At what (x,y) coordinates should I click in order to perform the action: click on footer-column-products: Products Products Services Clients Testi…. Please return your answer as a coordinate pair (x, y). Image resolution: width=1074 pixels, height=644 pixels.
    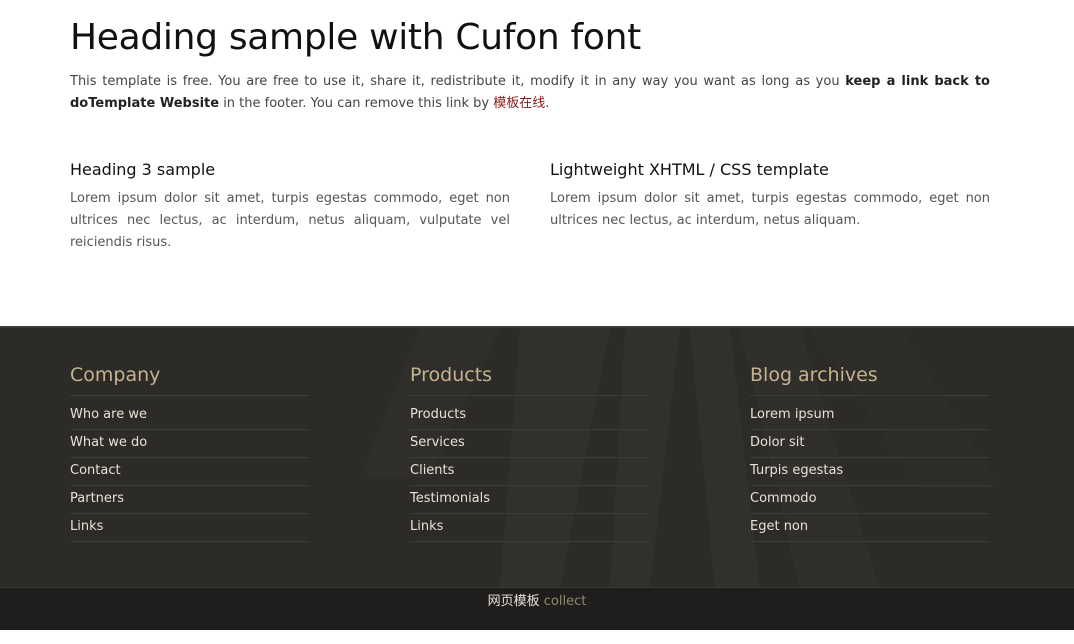
    Looking at the image, I should click on (530, 451).